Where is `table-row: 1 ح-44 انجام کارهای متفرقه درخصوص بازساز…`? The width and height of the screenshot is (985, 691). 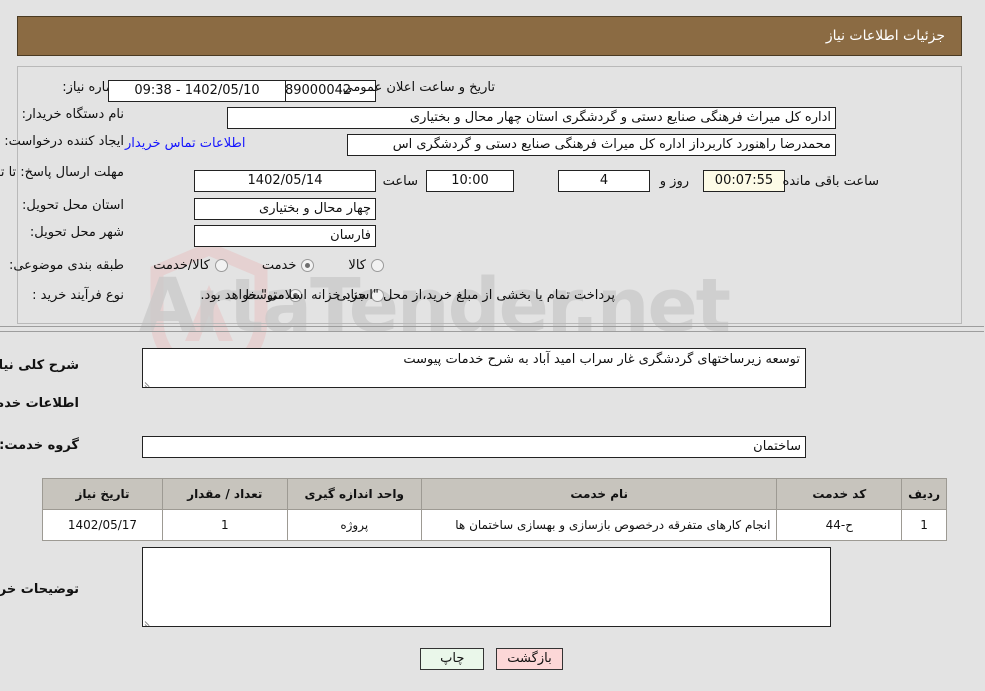
table-row: 1 ح-44 انجام کارهای متفرقه درخصوص بازساز… is located at coordinates (495, 525).